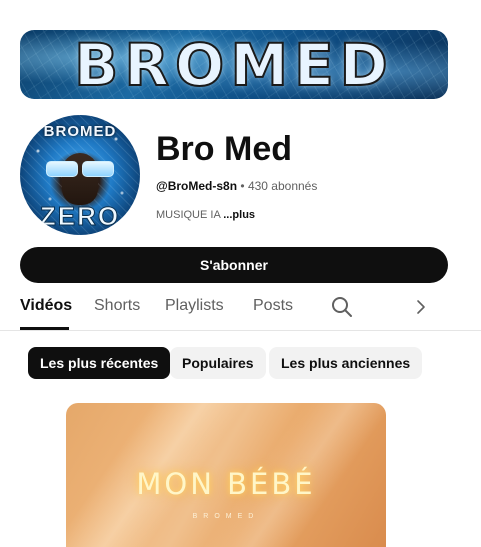  I want to click on chip-oldest: Les plus anciennes, so click(346, 363).